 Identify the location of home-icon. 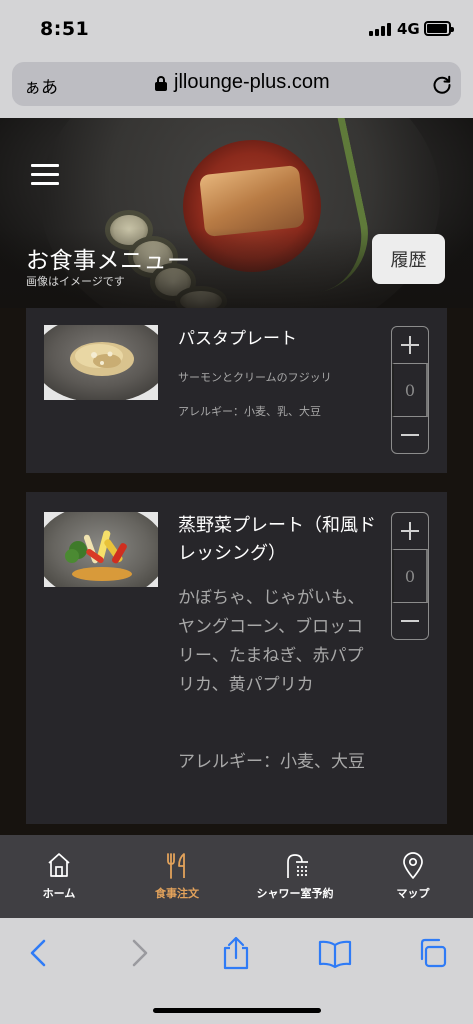
(59, 865).